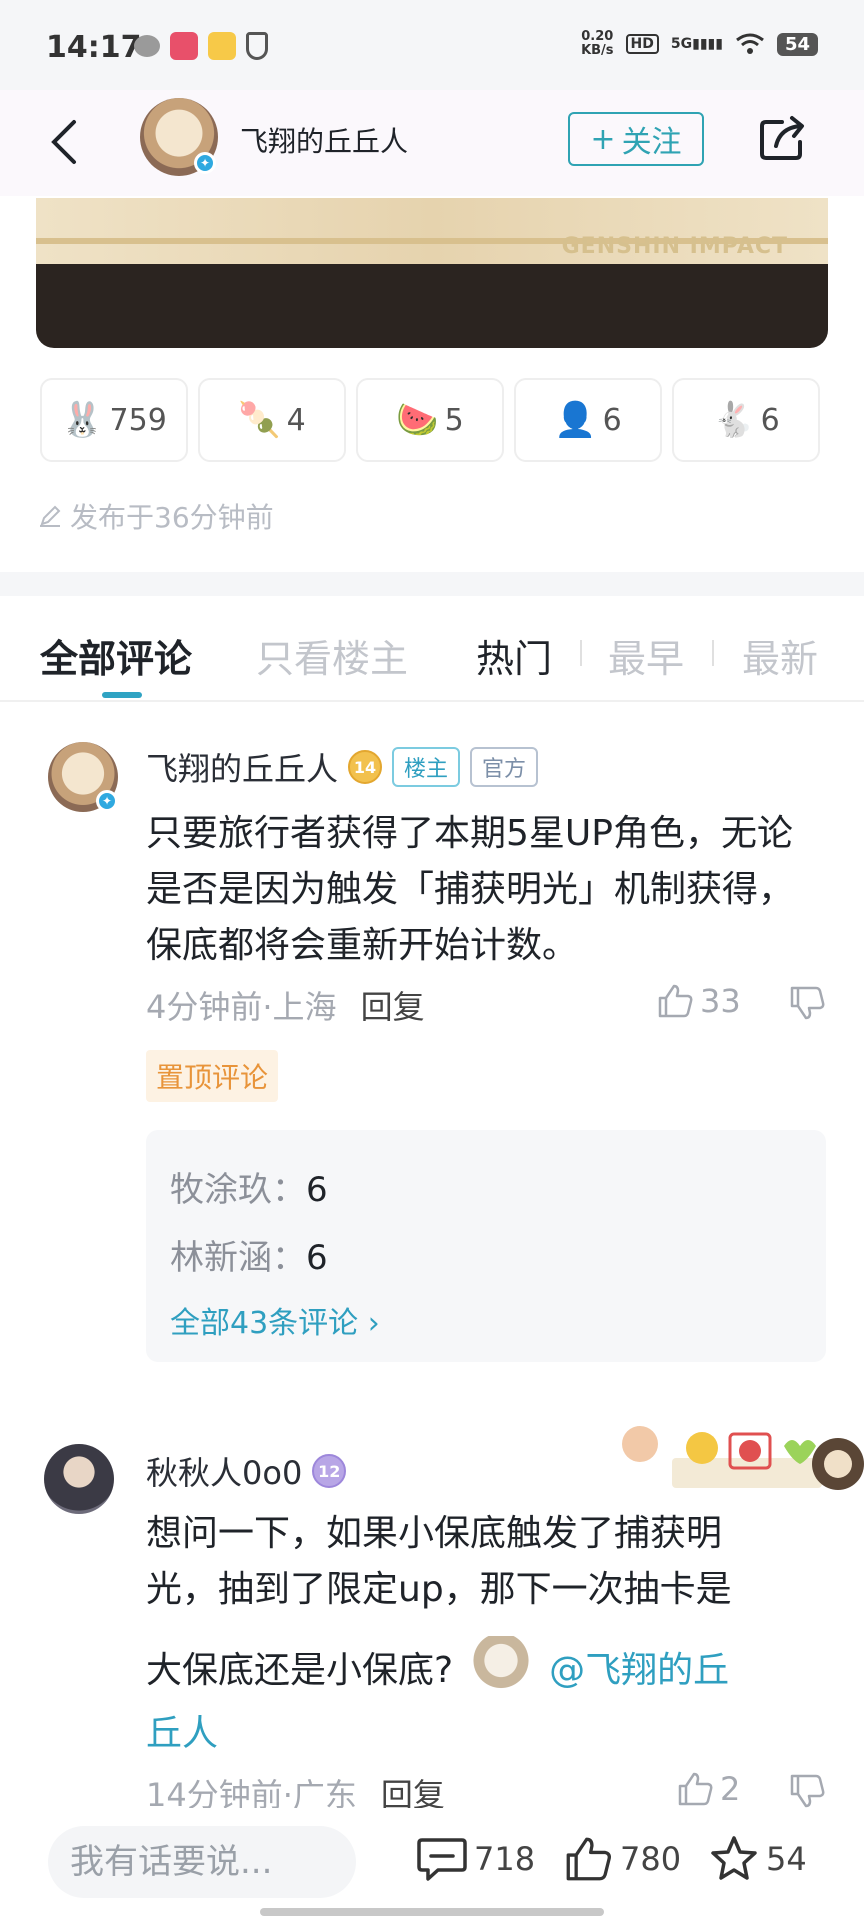 The width and height of the screenshot is (864, 1920). What do you see at coordinates (264, 1323) in the screenshot?
I see `view-all-replies-text: 全部43条评论` at bounding box center [264, 1323].